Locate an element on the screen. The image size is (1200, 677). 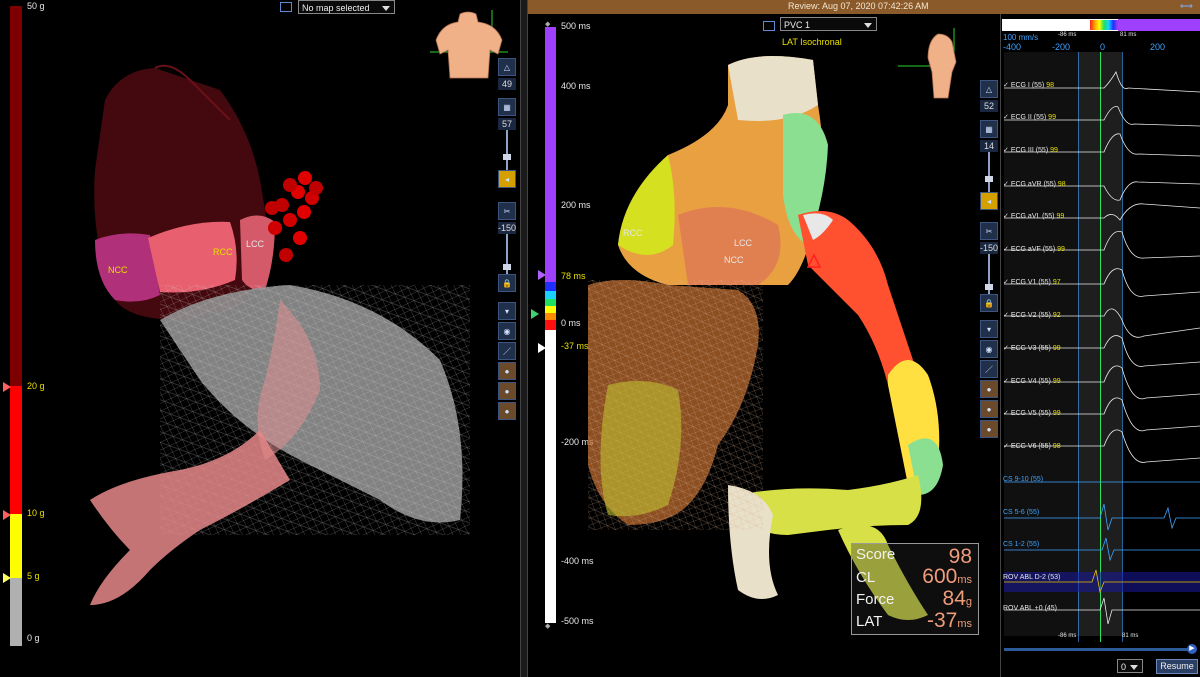
middle-toolbar: △ 52 ▦ 14 ◂ ✂ -150 🔒 ▾ ◉ ／ ● ● ● is located at coordinates (989, 260).